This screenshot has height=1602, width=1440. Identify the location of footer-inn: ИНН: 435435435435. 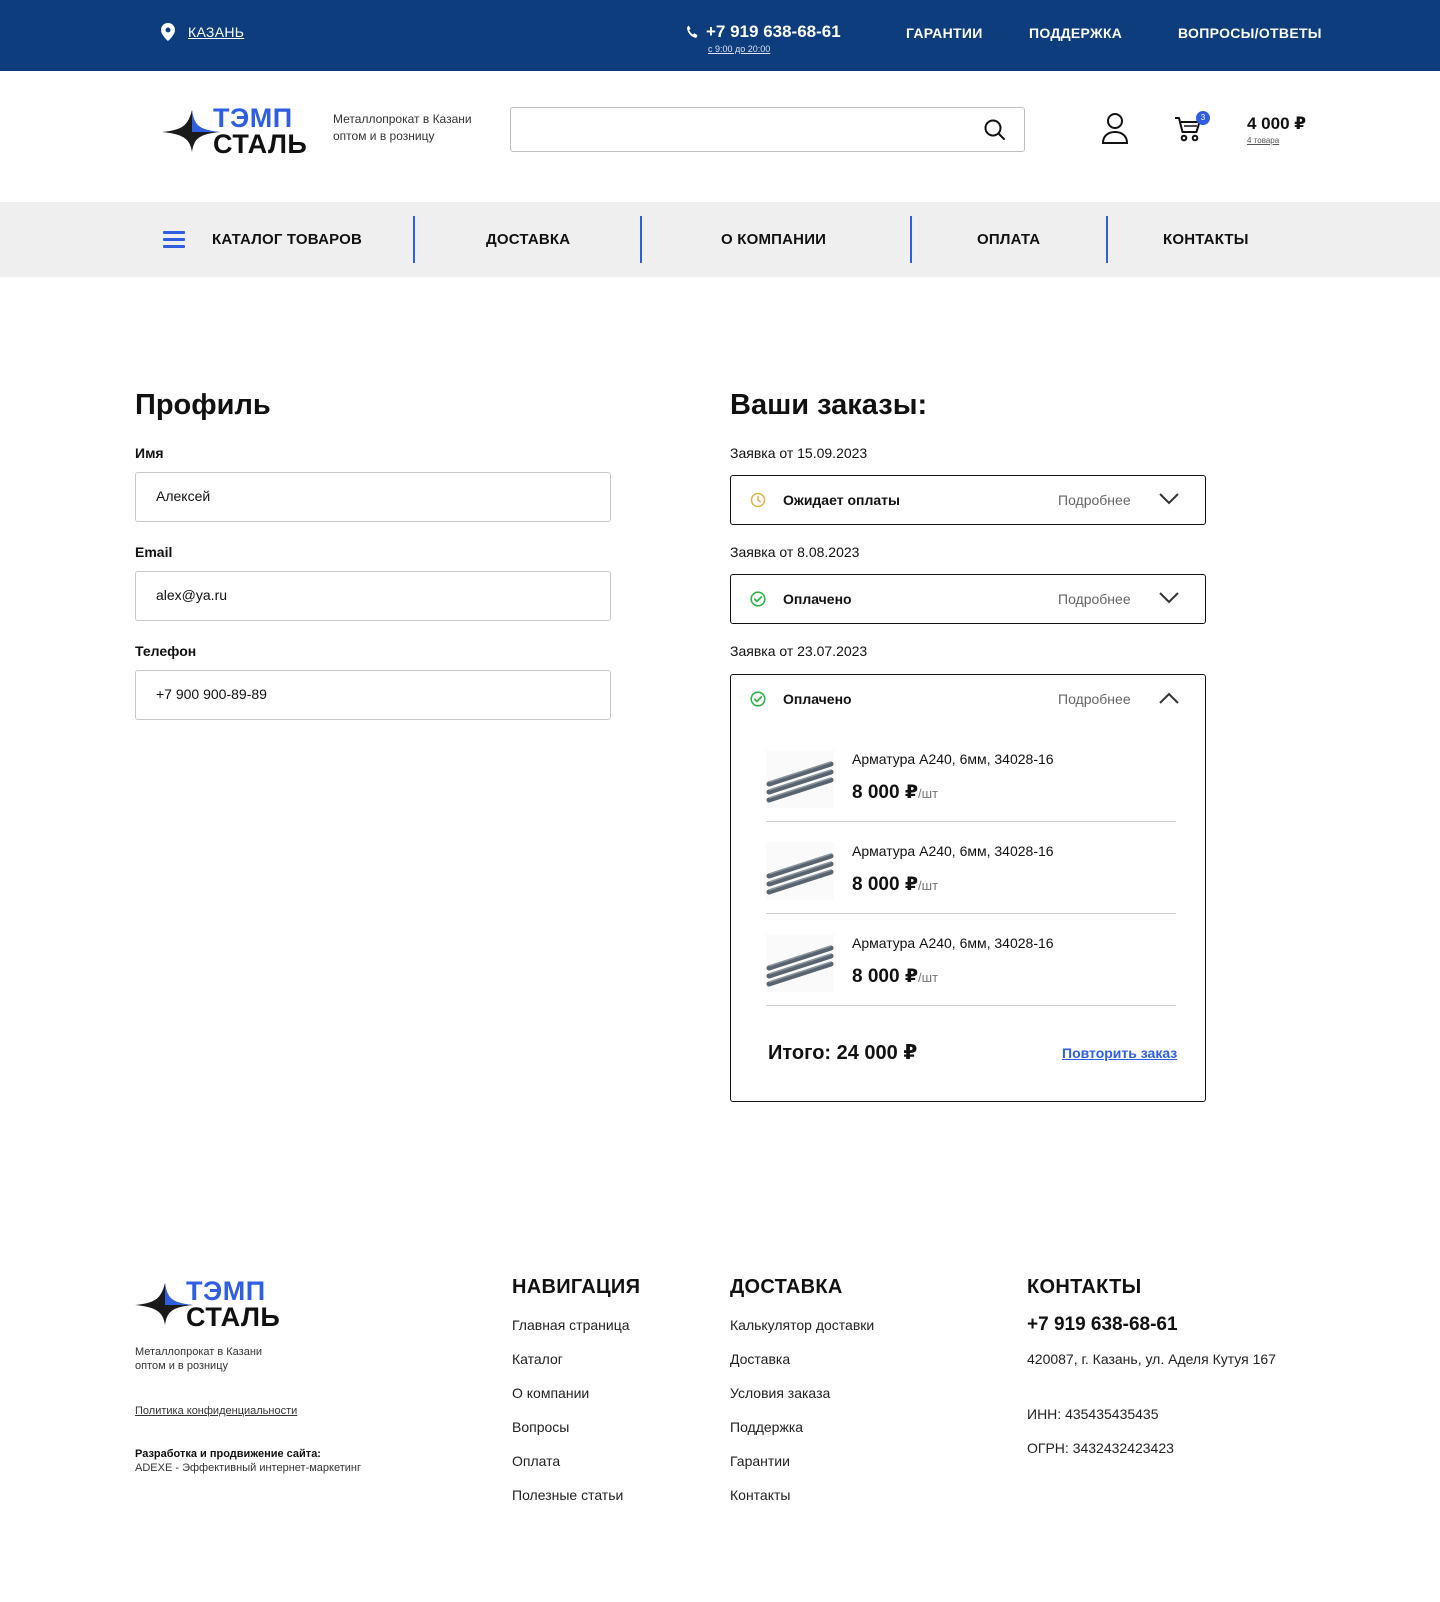
(1093, 1414).